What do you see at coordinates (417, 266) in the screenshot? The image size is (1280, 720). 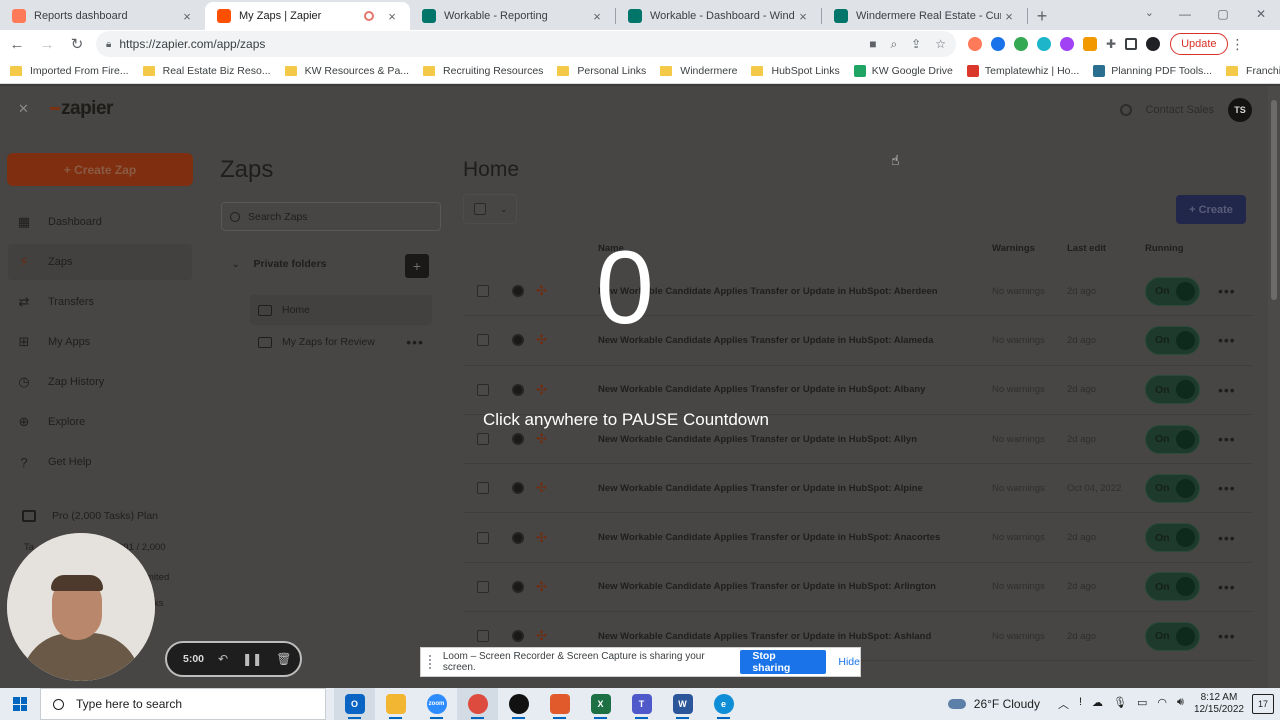 I see `add-folder-button: +` at bounding box center [417, 266].